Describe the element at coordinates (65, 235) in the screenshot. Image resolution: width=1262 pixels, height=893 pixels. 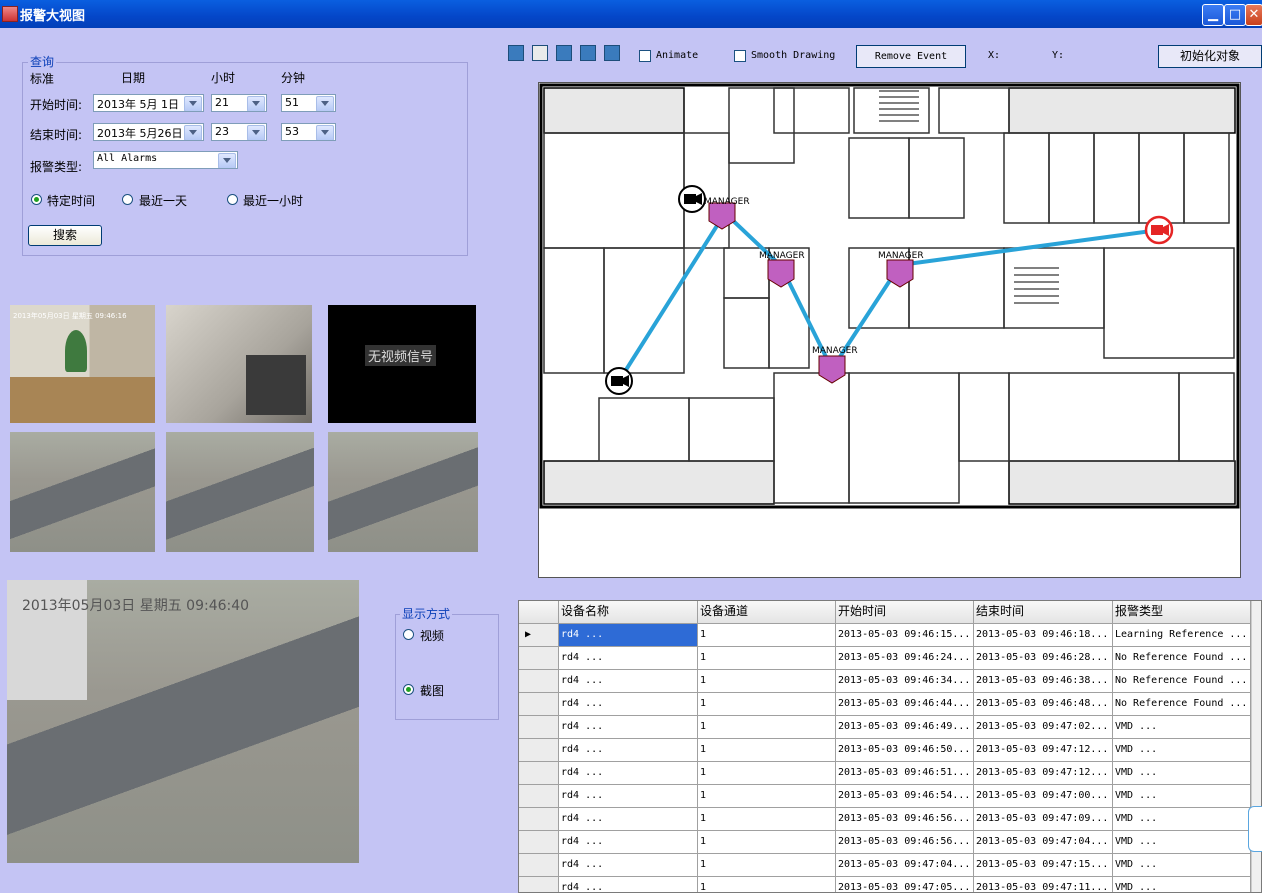
I see `search-button: 搜索` at that location.